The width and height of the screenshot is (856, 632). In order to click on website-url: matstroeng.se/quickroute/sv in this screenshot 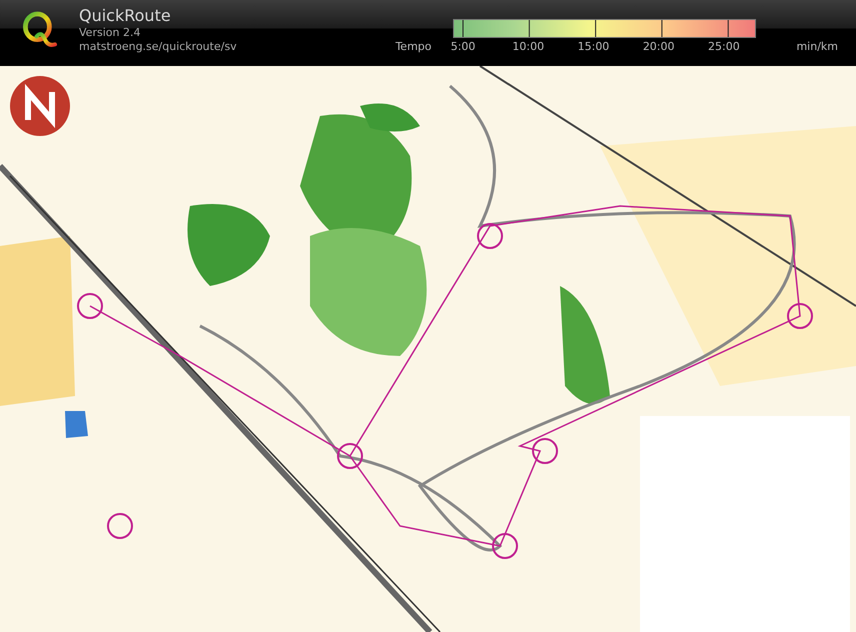, I will do `click(158, 47)`.